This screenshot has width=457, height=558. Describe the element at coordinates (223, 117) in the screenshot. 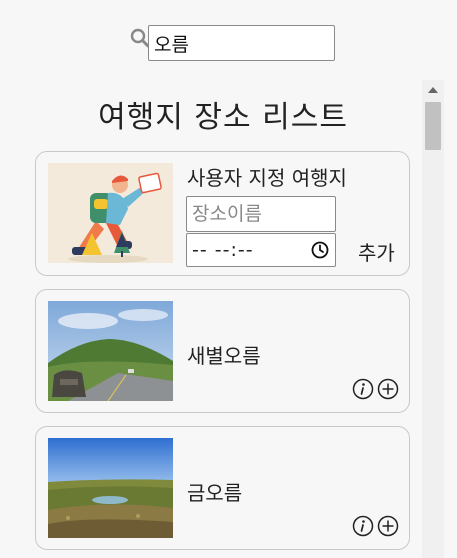

I see `page-title: 여행지 장소 리스트` at that location.